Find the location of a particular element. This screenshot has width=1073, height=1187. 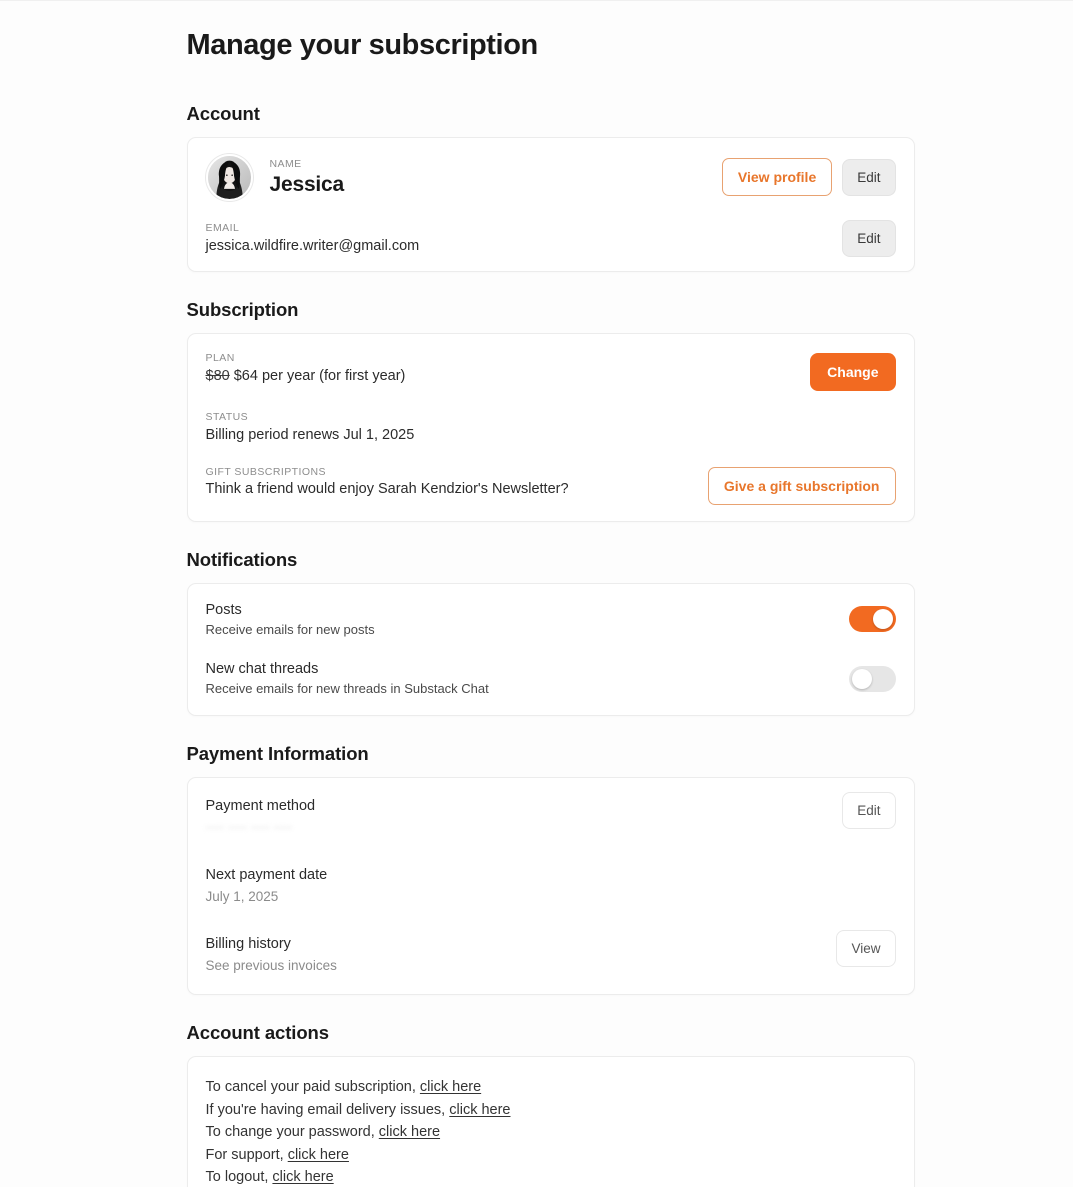

next-payment-date-title: Next payment date is located at coordinates (266, 874).